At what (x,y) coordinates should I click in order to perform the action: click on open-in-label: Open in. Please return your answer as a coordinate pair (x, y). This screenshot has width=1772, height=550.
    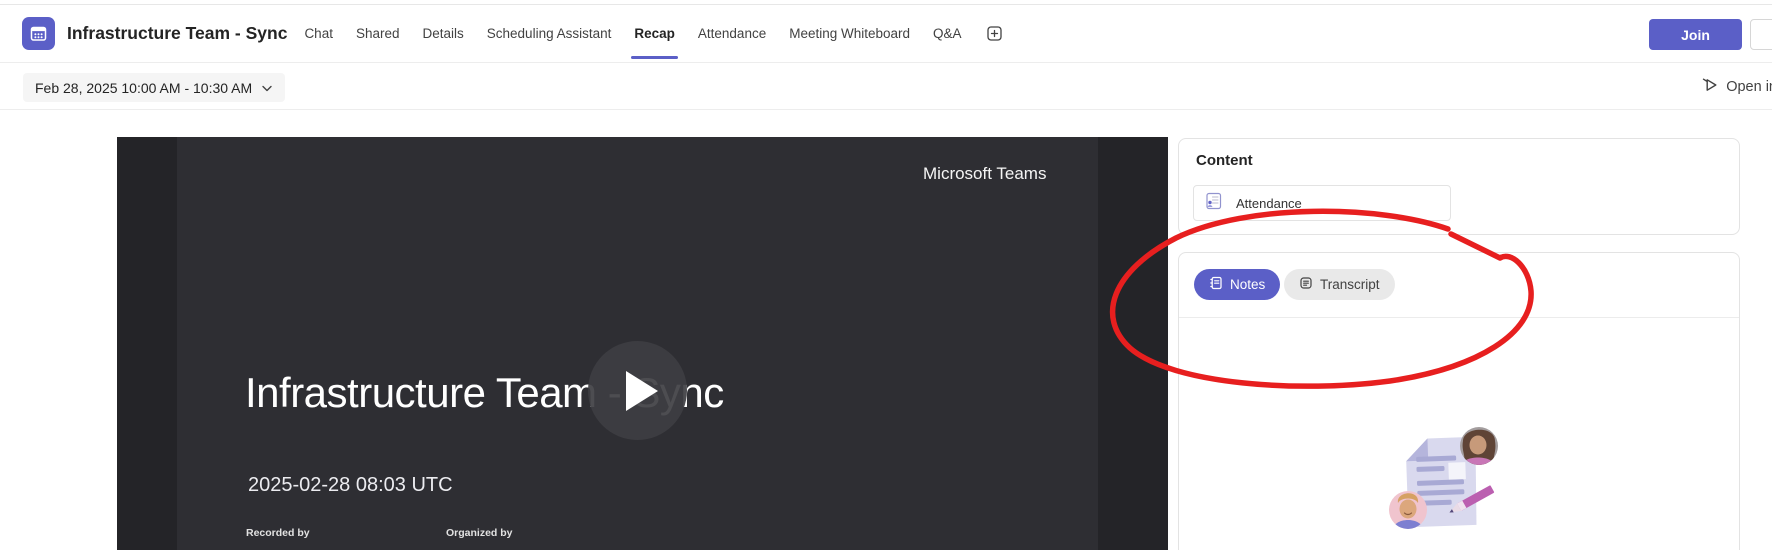
    Looking at the image, I should click on (1749, 87).